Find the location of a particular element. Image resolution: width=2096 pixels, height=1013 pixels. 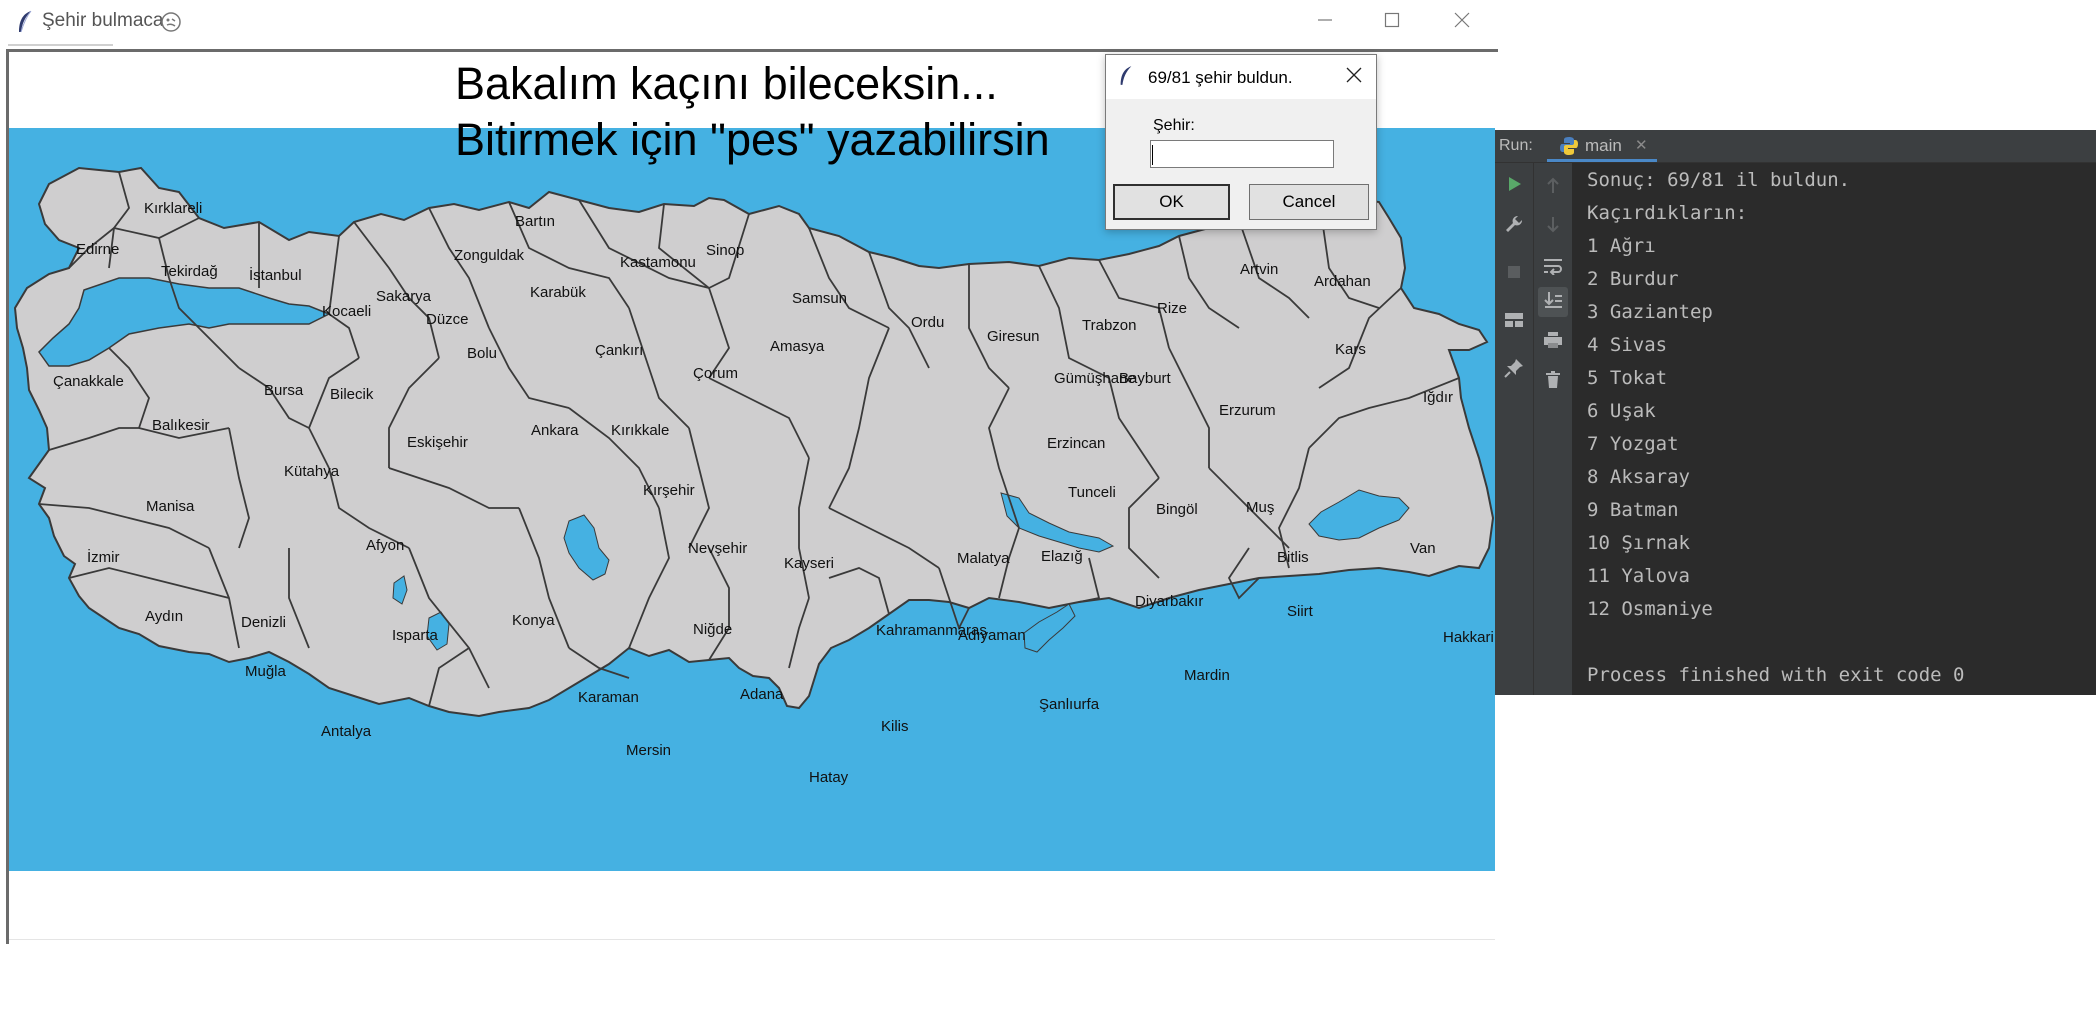

run-tab-main: main ✕ is located at coordinates (1600, 146).